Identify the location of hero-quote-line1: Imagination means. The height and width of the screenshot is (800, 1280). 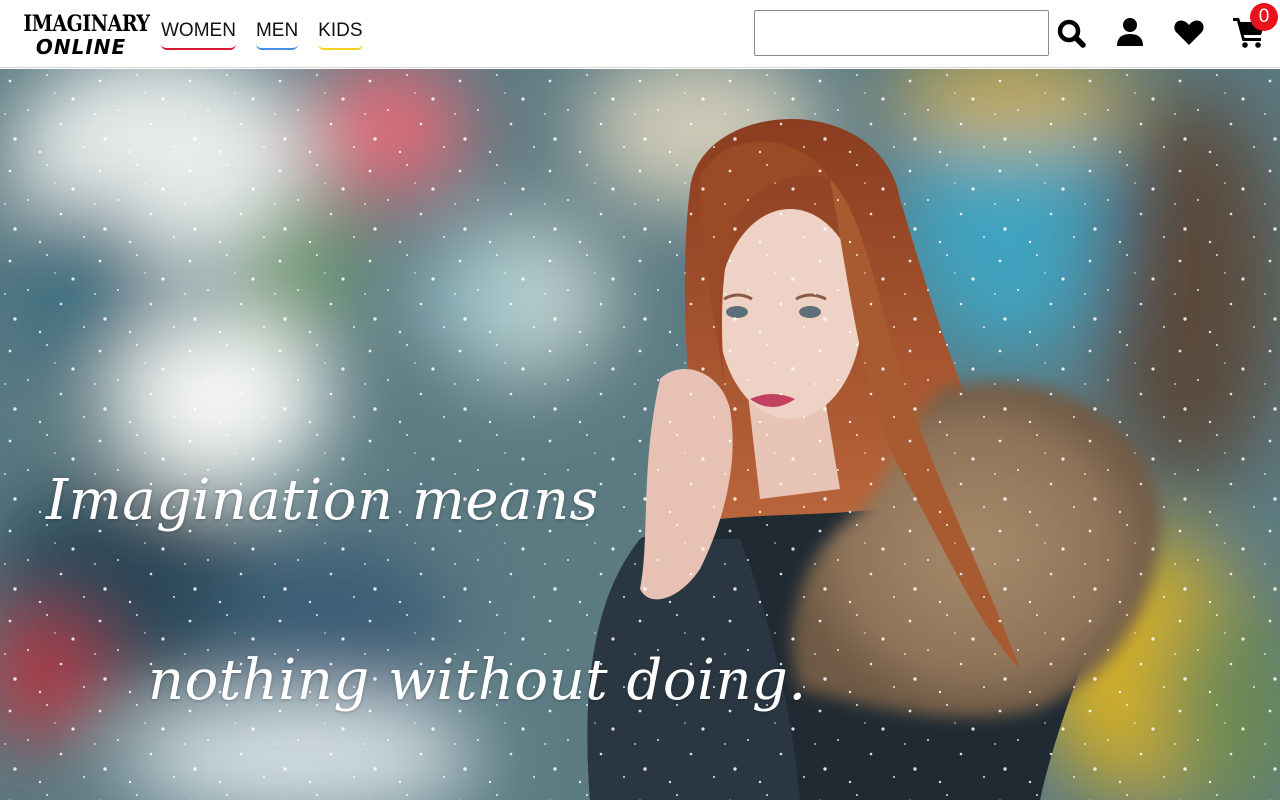
(322, 500).